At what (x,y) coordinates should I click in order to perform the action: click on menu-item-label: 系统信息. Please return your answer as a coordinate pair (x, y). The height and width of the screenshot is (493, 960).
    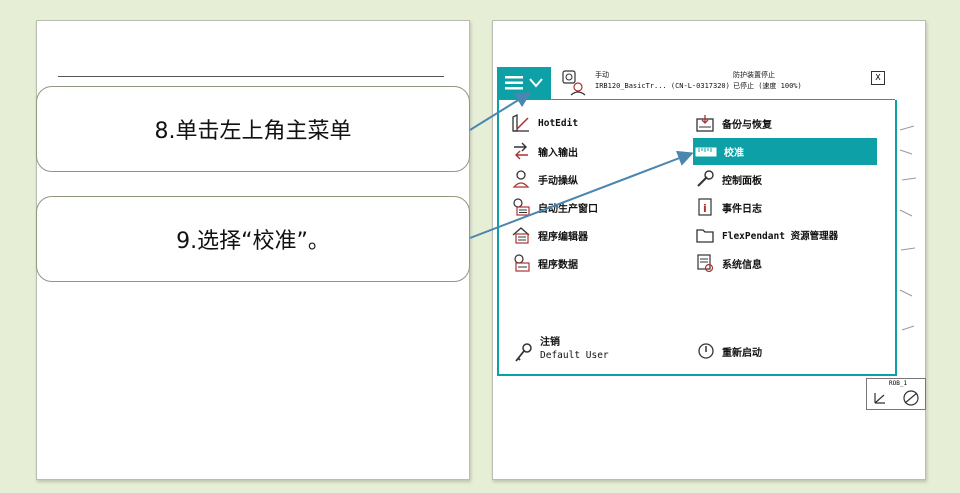
    Looking at the image, I should click on (742, 265).